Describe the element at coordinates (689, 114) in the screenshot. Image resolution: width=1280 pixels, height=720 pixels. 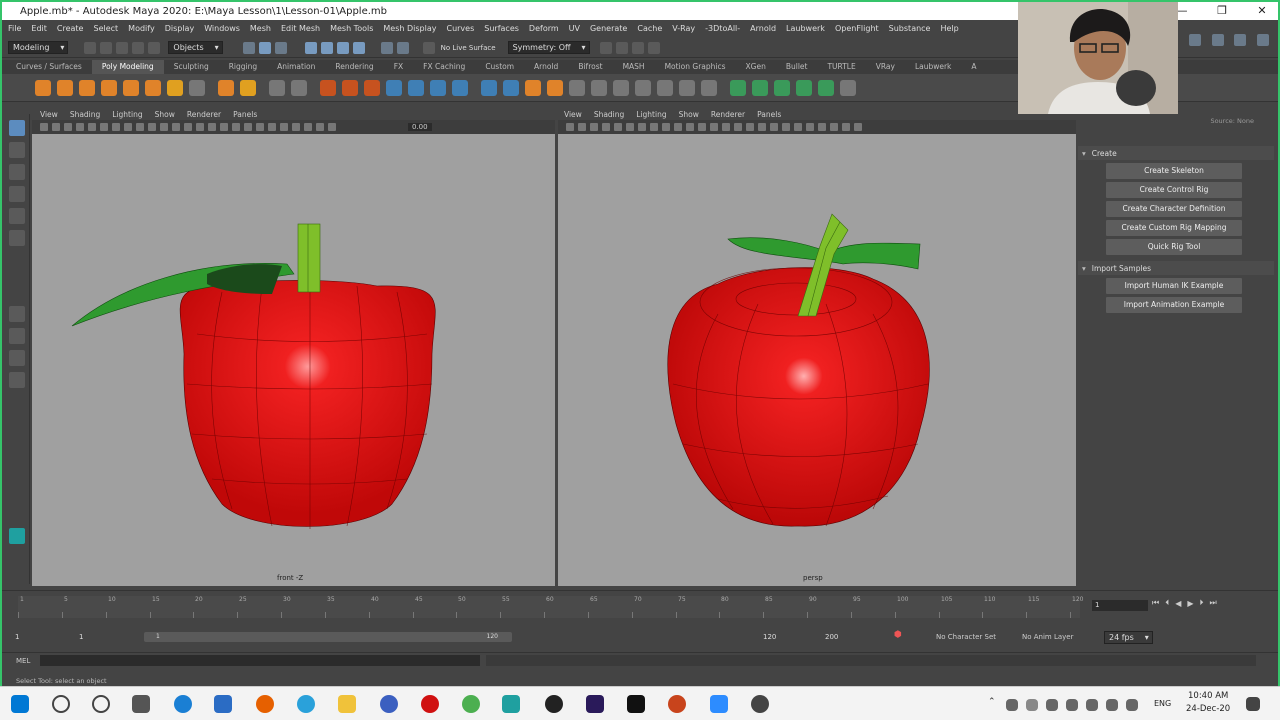
I see `right-menu-show: Show` at that location.